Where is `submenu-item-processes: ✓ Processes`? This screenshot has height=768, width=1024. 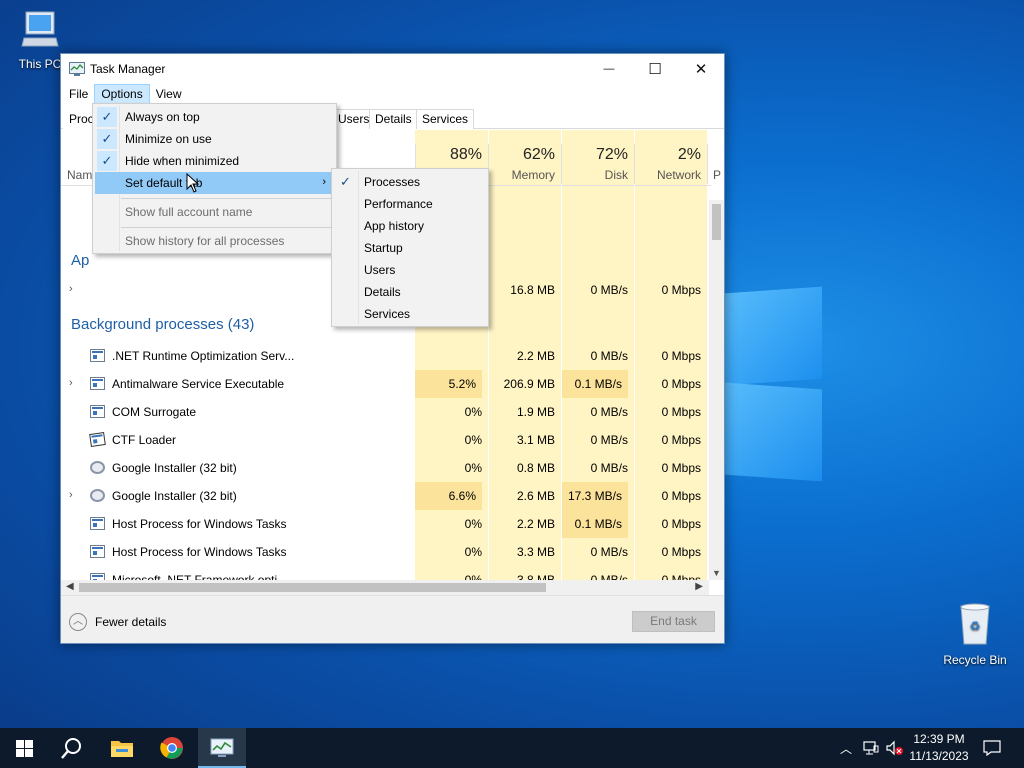 submenu-item-processes: ✓ Processes is located at coordinates (410, 182).